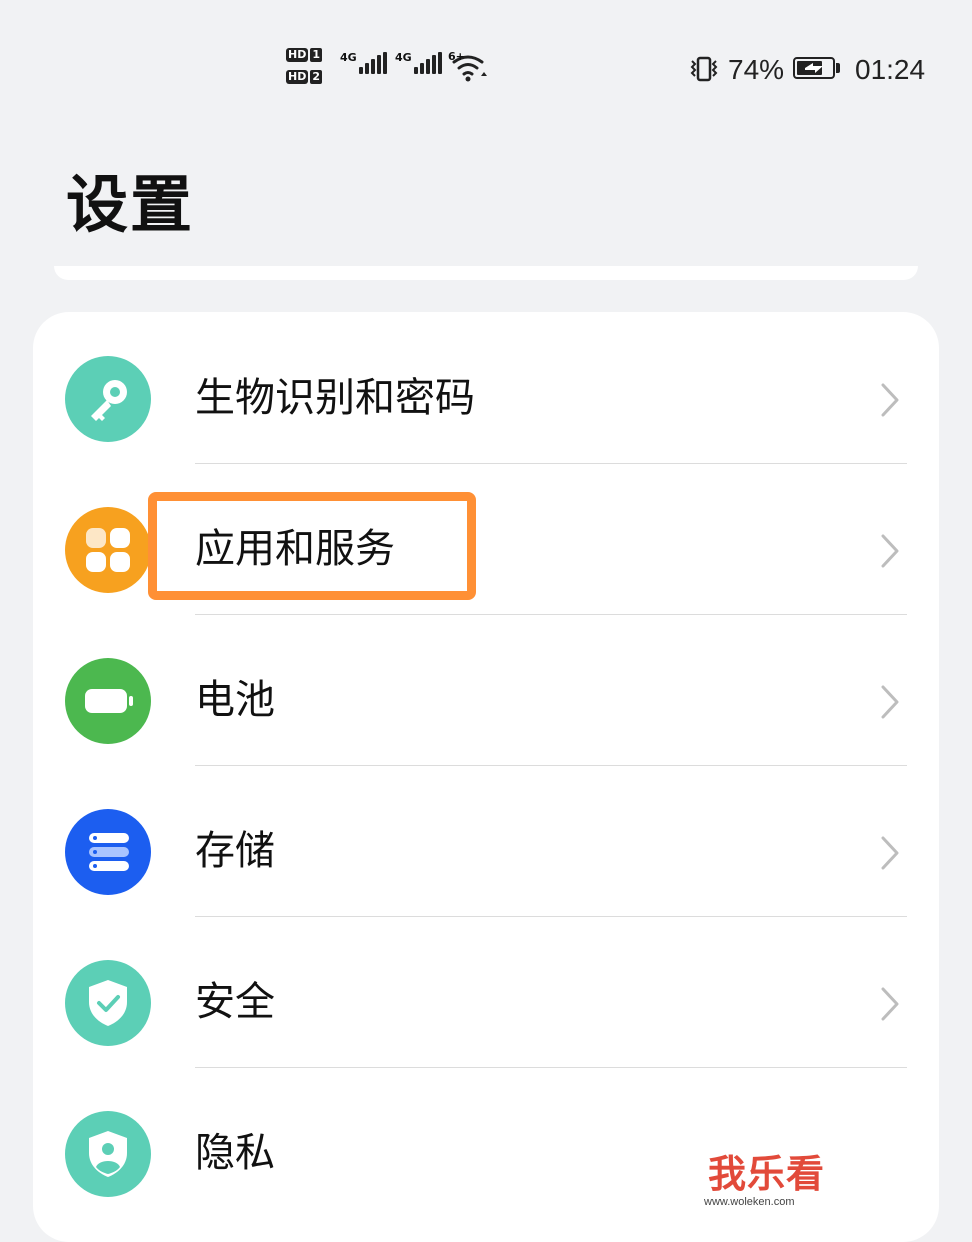  I want to click on sim1-number: 1, so click(316, 55).